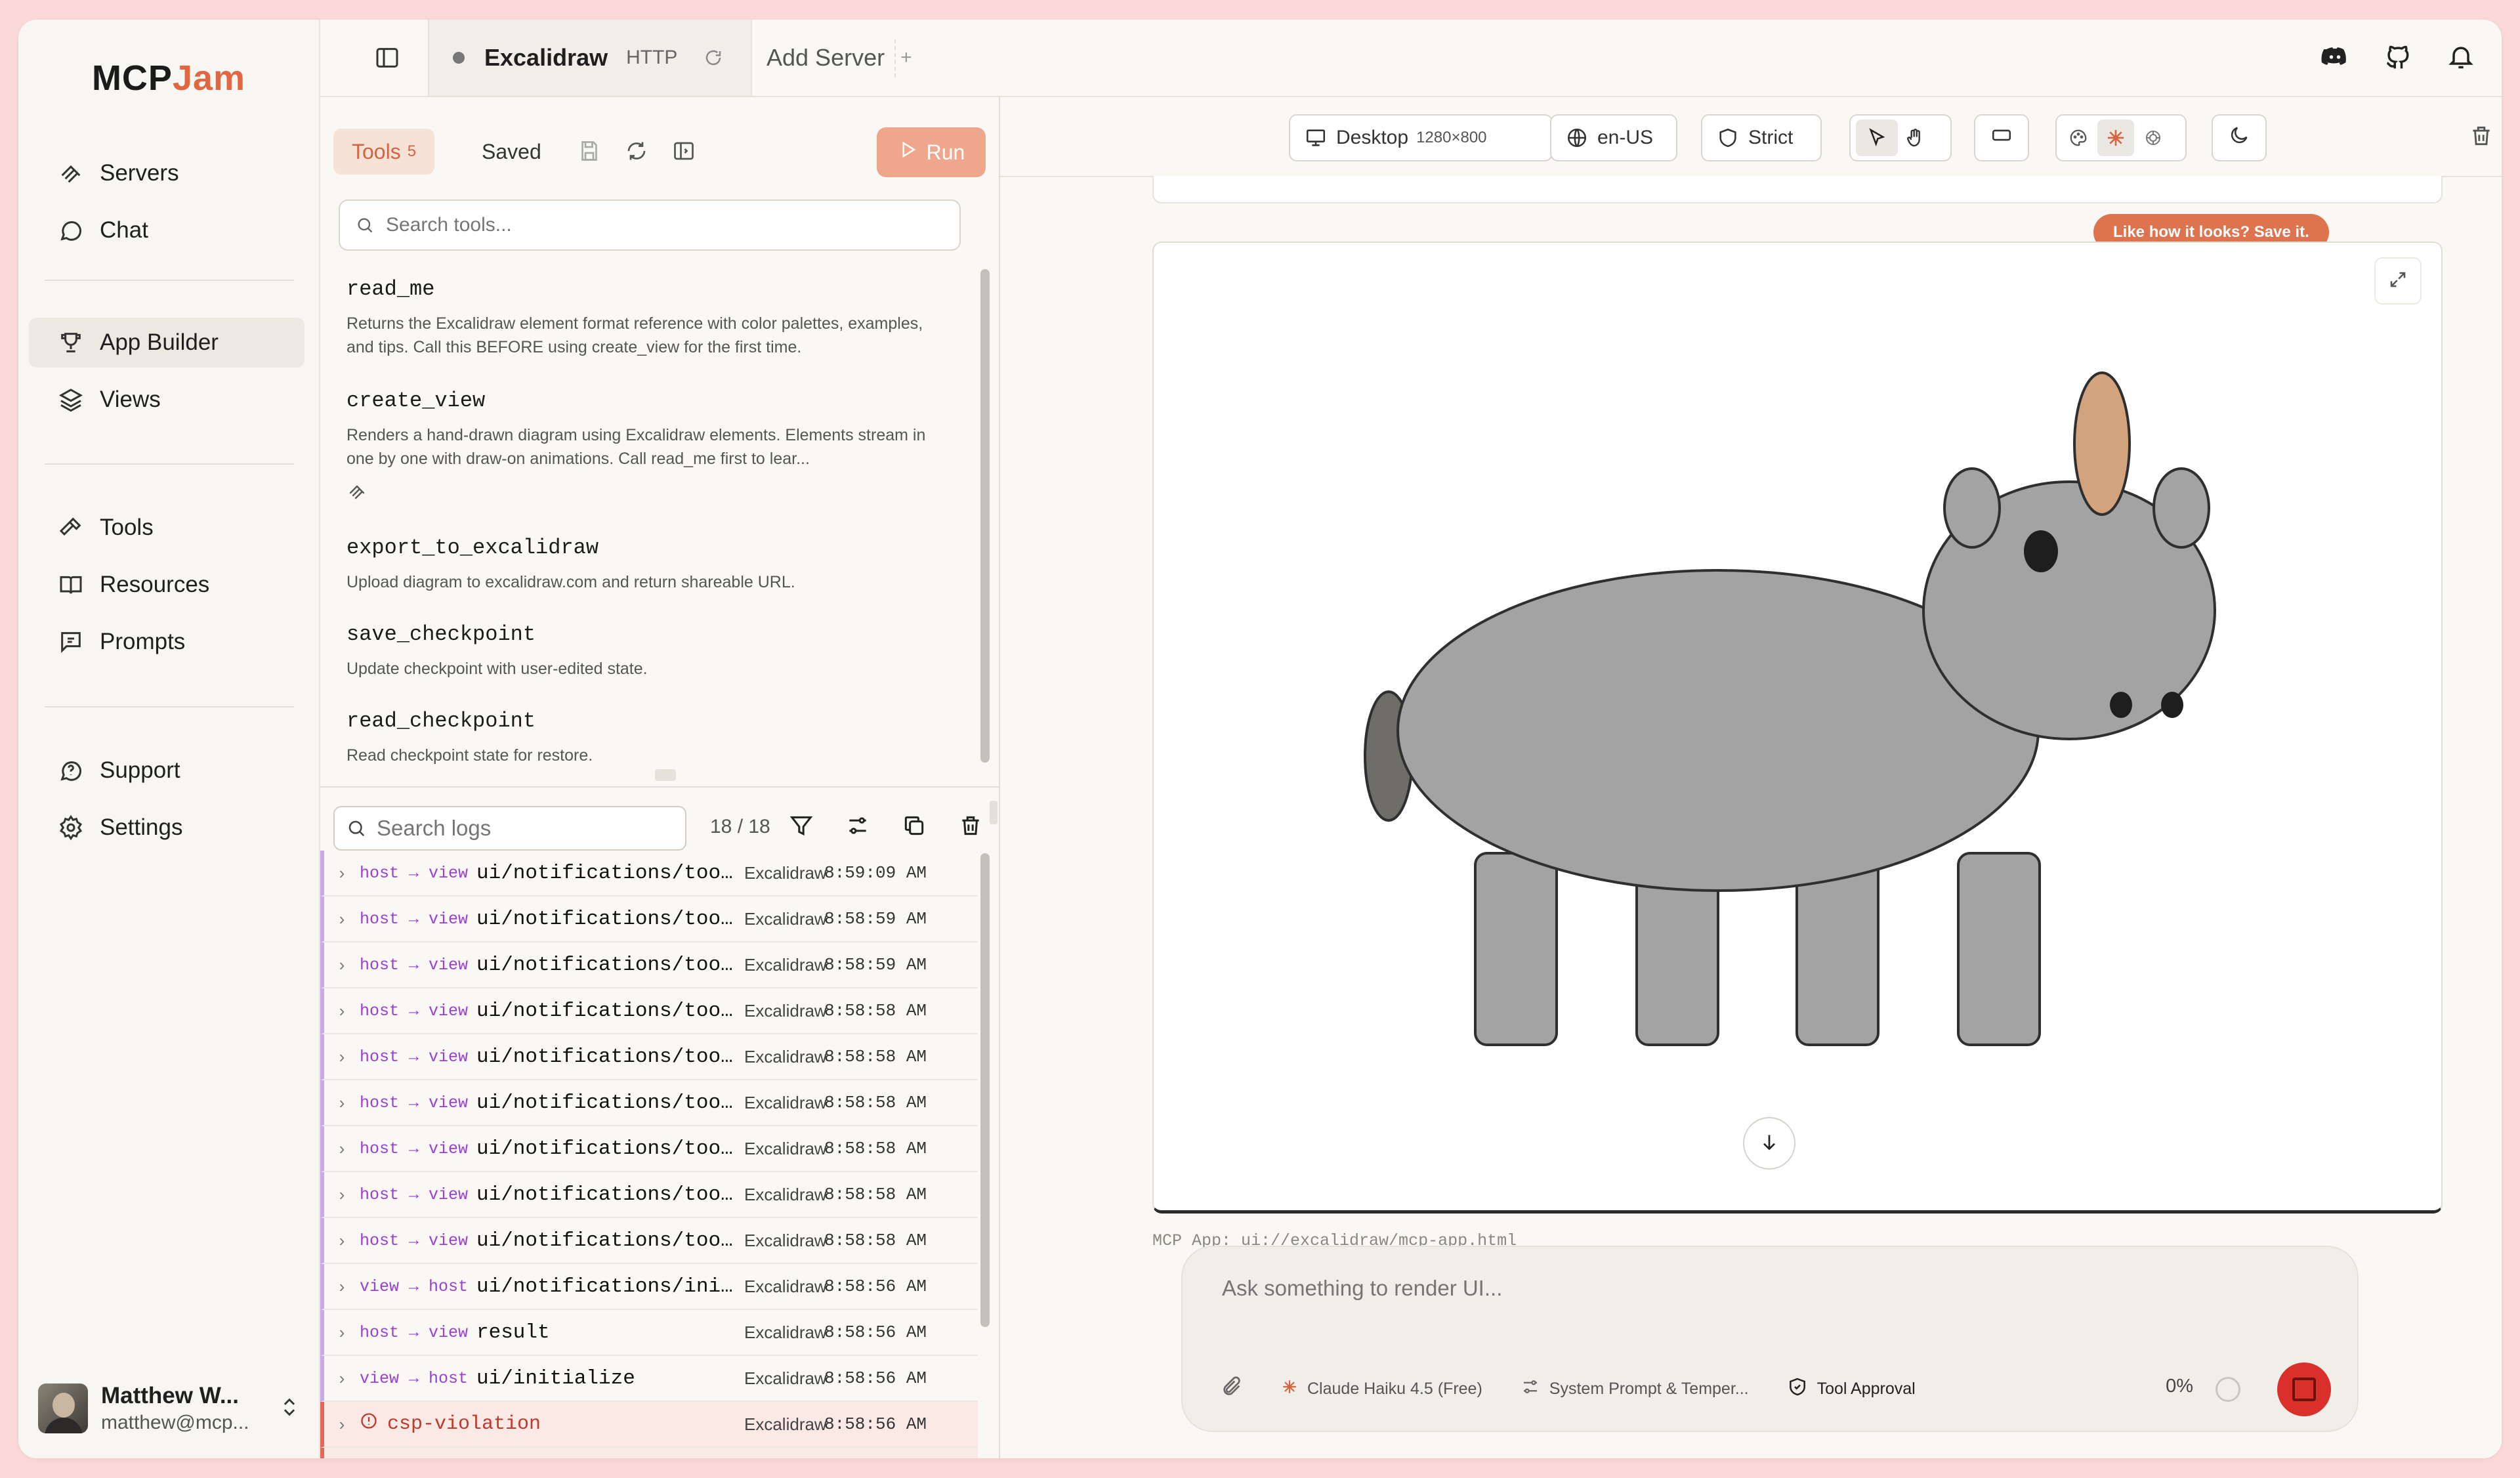  I want to click on sidebar-item-prompts: Prompts, so click(166, 642).